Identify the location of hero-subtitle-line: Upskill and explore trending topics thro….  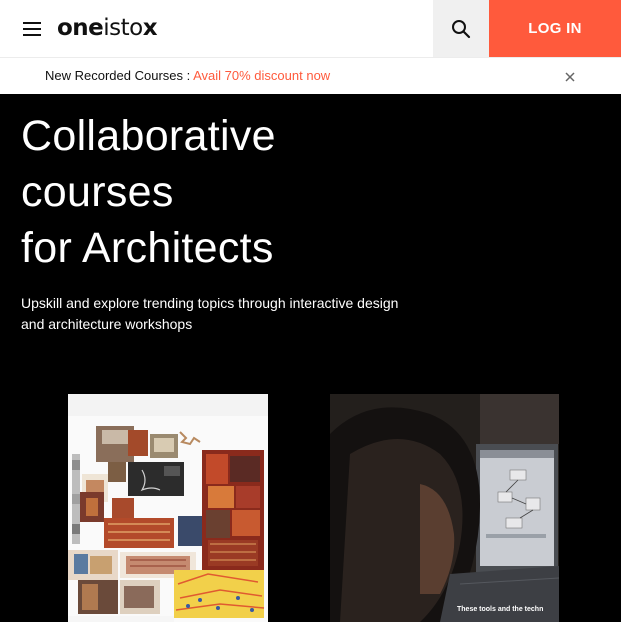
(210, 303).